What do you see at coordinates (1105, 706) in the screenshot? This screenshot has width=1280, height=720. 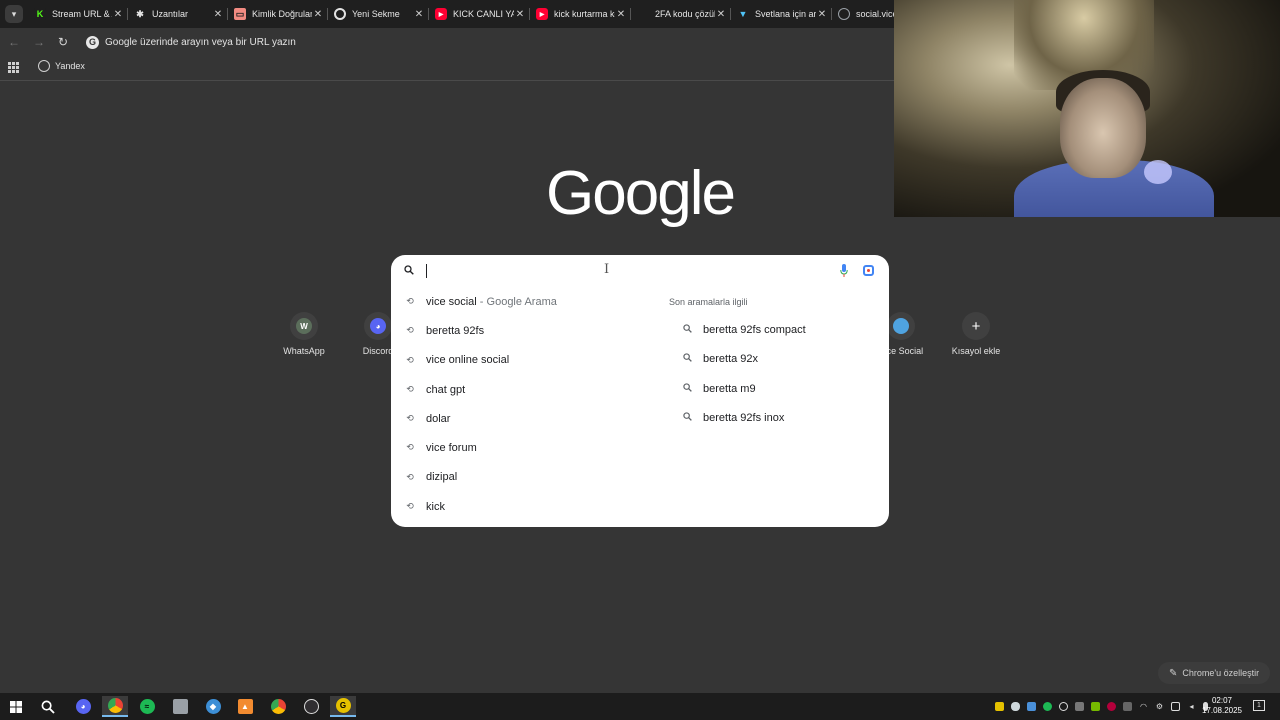 I see `system-tray: ◠ ⚙ ◂` at bounding box center [1105, 706].